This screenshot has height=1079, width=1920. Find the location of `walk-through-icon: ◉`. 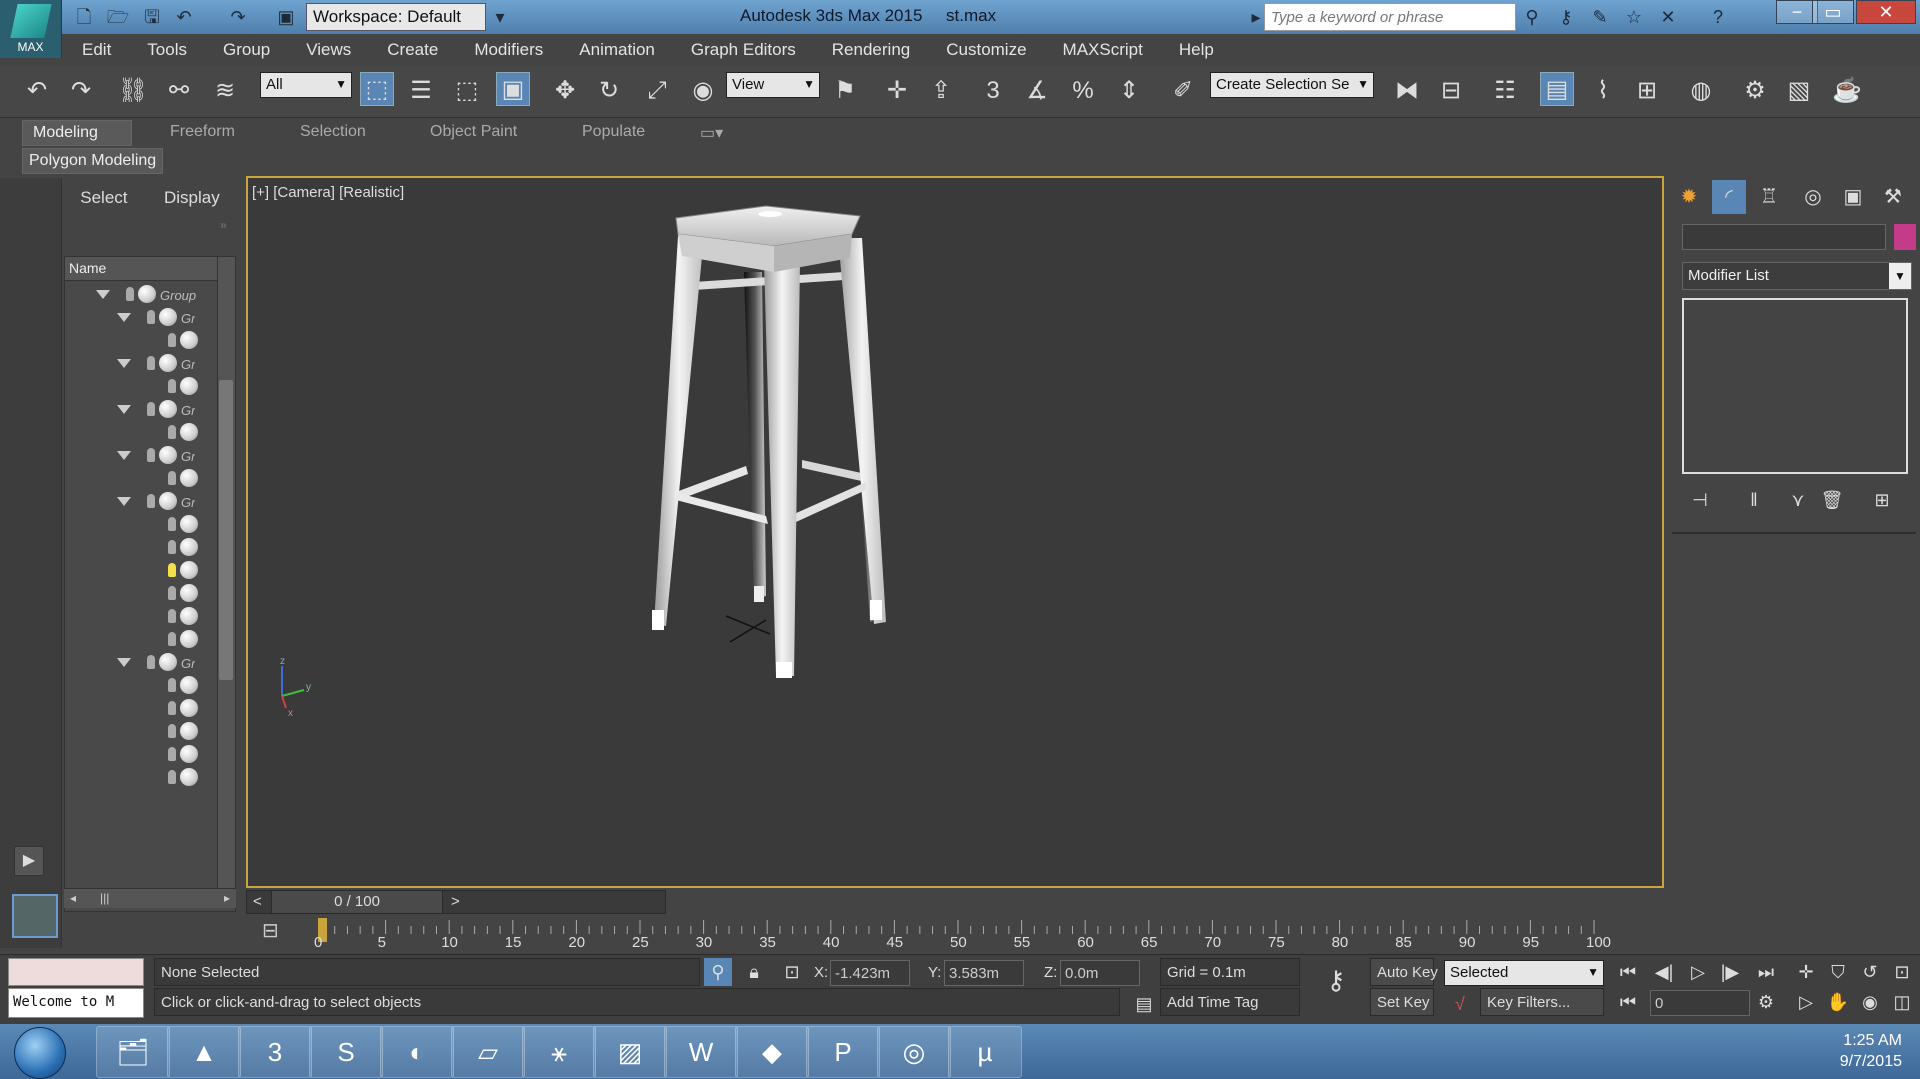

walk-through-icon: ◉ is located at coordinates (1870, 1002).